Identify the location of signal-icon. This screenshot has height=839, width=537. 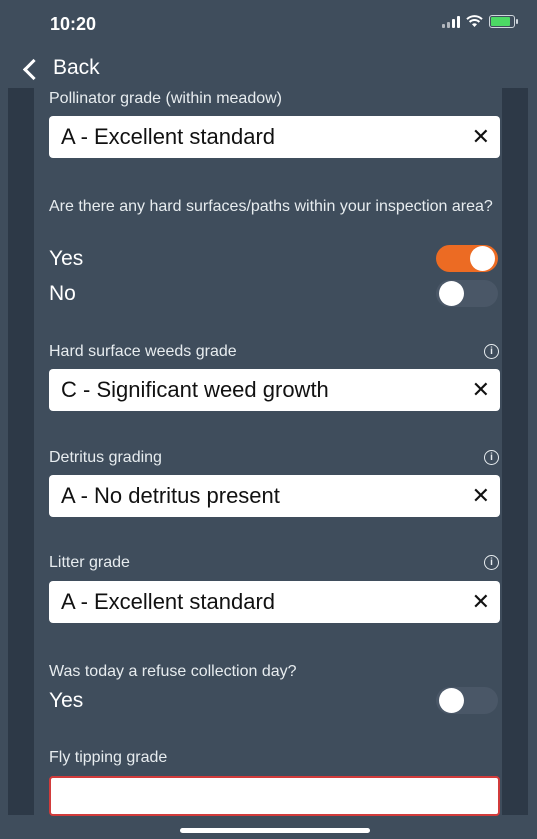
(451, 21).